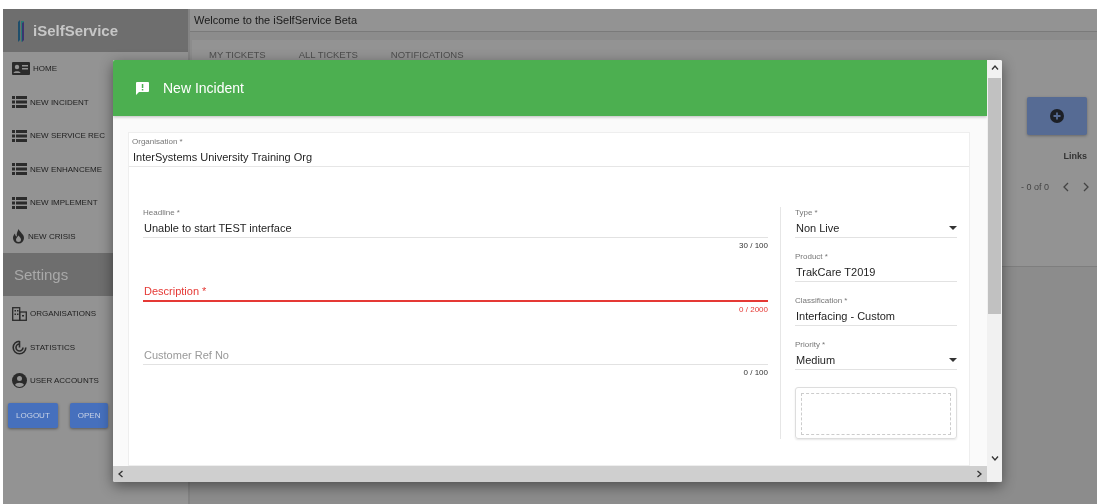  What do you see at coordinates (47, 102) in the screenshot?
I see `sidebar-item: NEW INCIDENT` at bounding box center [47, 102].